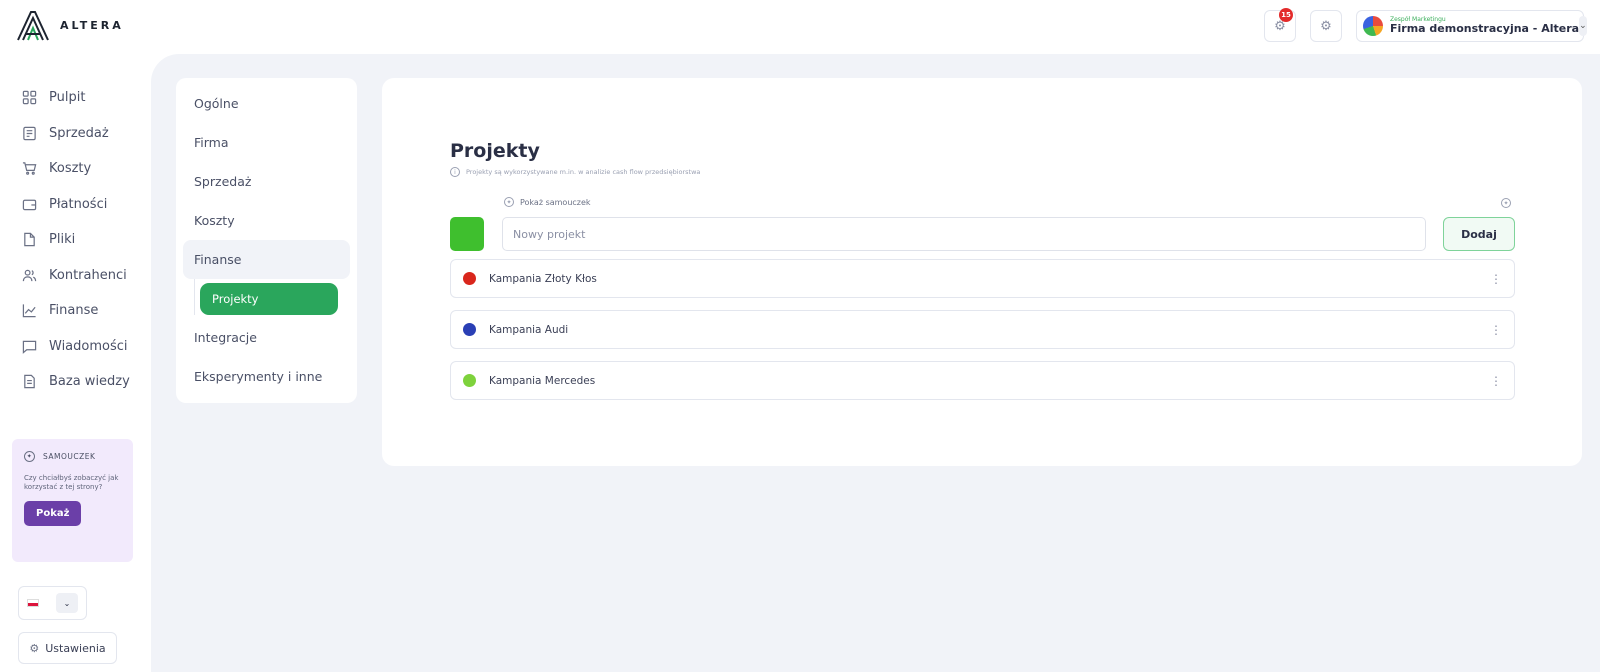 This screenshot has width=1600, height=672. I want to click on company-name: Firma demonstracyjna - Altera, so click(1485, 29).